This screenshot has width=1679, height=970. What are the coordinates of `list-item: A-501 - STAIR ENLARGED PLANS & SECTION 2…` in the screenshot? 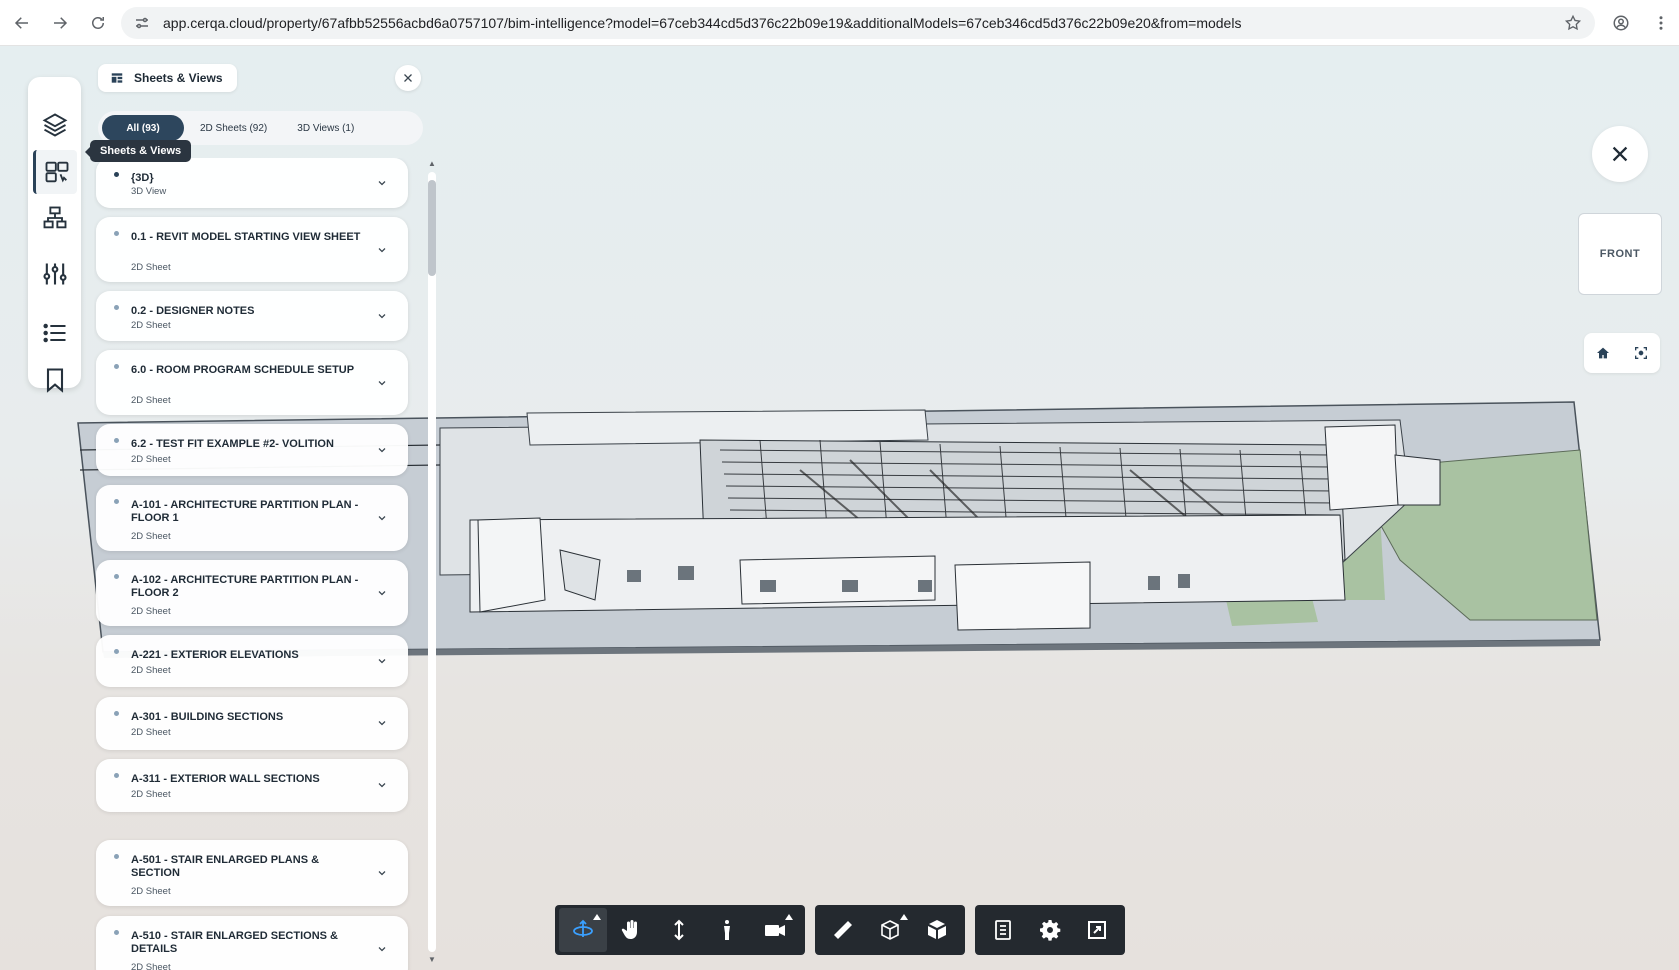 It's located at (252, 873).